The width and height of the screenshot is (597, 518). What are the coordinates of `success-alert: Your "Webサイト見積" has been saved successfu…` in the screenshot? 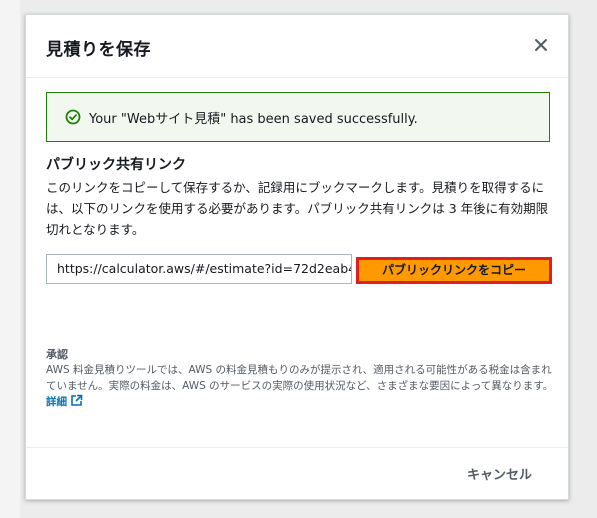 It's located at (298, 117).